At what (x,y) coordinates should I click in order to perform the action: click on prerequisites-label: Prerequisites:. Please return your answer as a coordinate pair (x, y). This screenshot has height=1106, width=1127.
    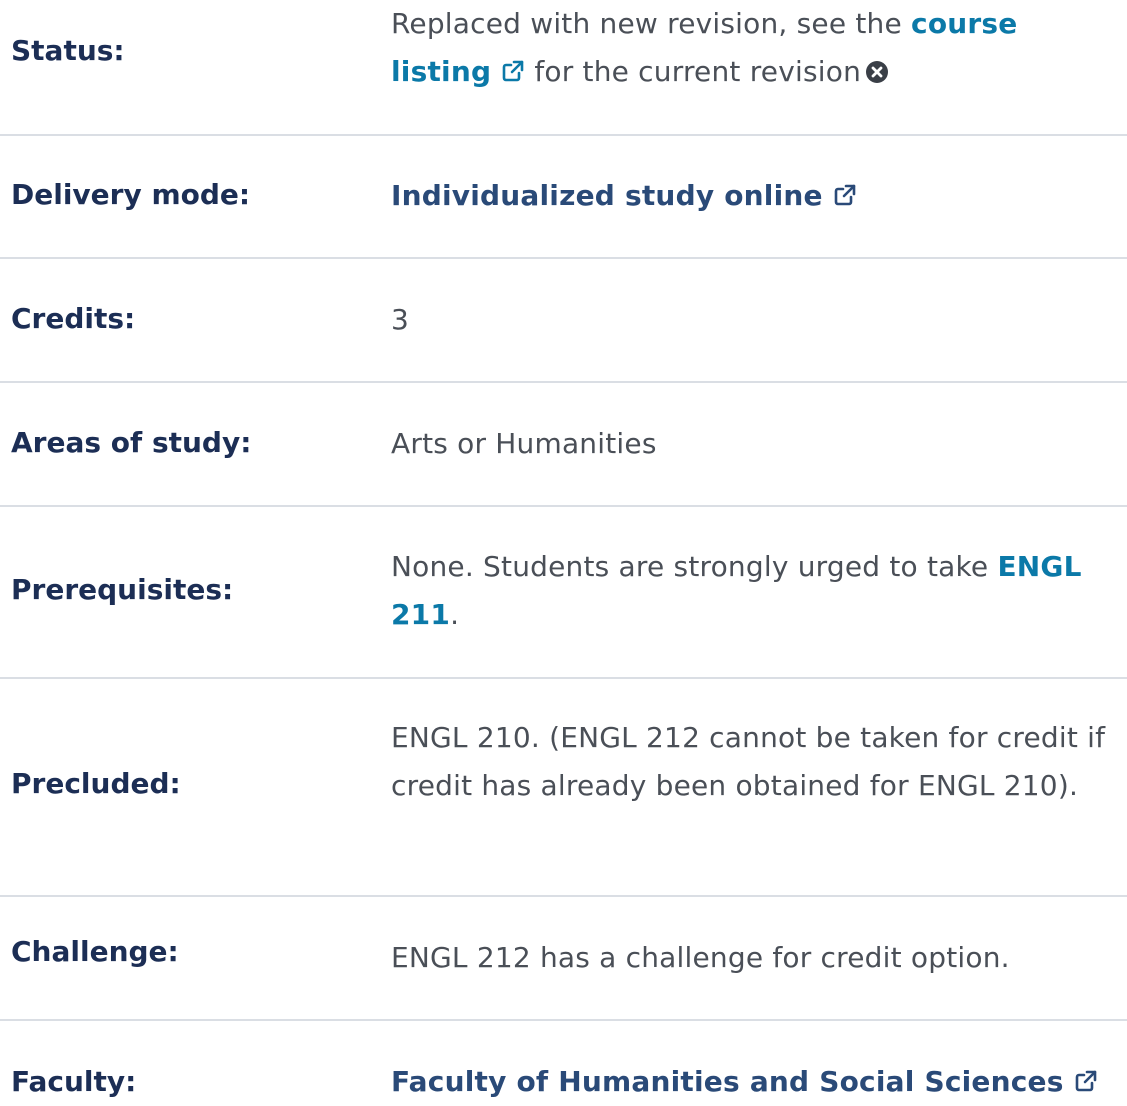
    Looking at the image, I should click on (122, 589).